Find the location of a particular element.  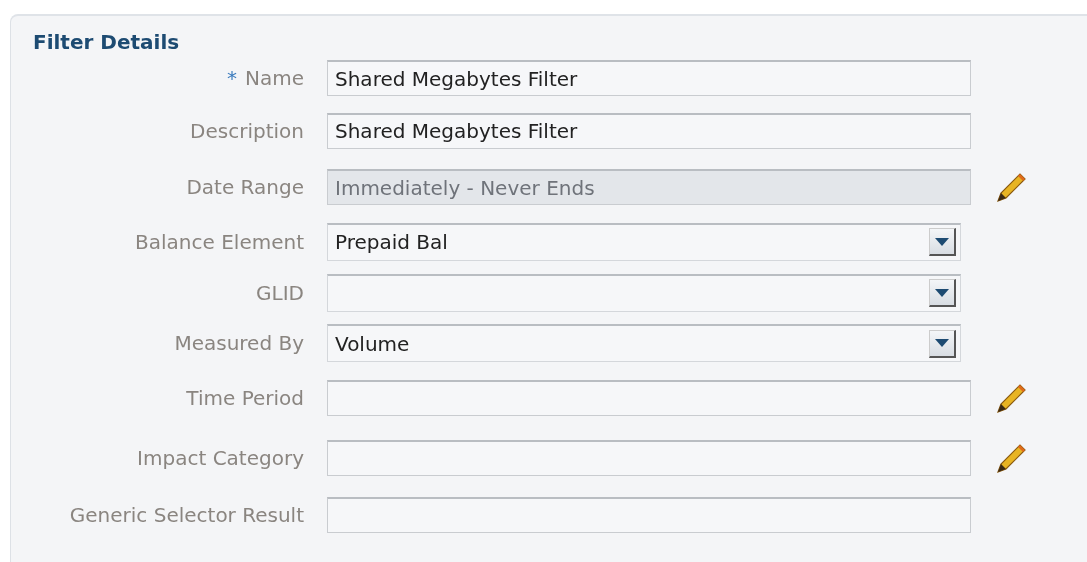

field-label: Time Period is located at coordinates (245, 398).